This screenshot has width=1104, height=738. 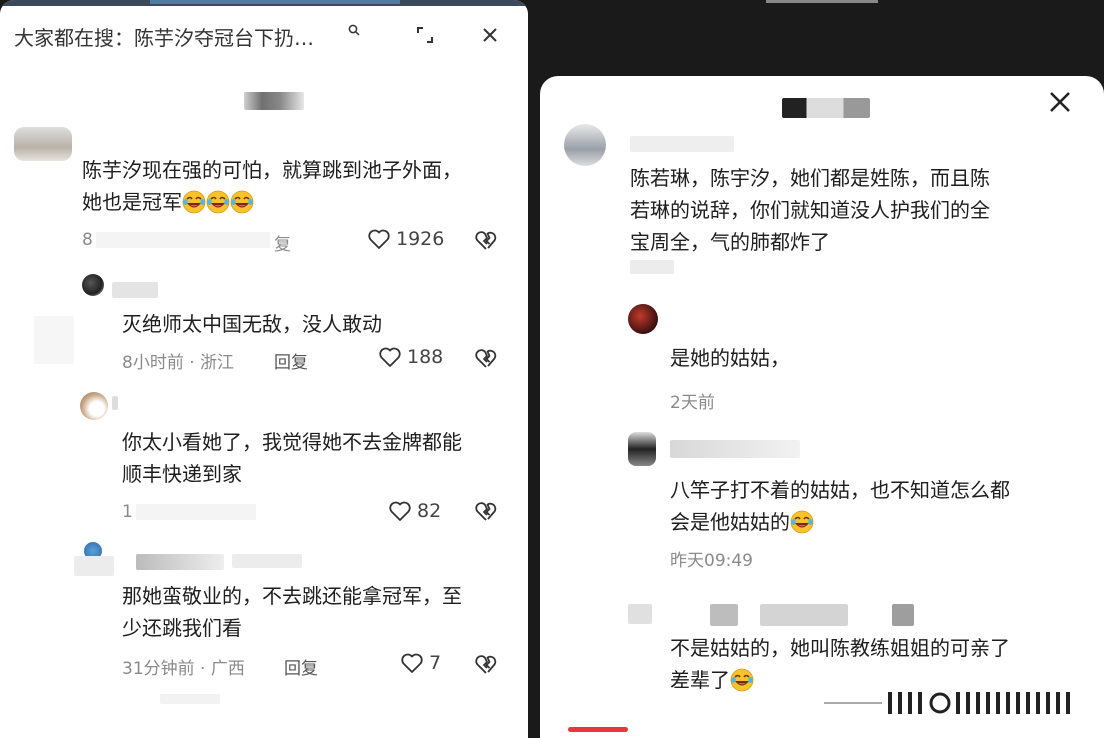 What do you see at coordinates (282, 242) in the screenshot?
I see `reply-button: 复` at bounding box center [282, 242].